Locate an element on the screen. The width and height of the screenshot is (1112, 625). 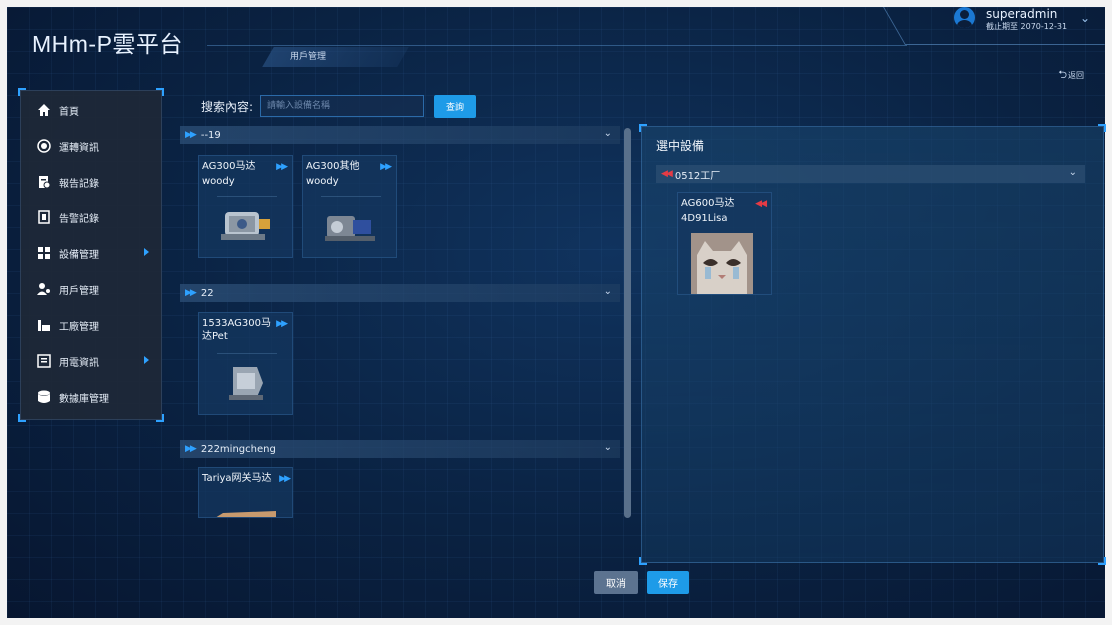
device-card: 1533AG300马达Pet ▶▶ is located at coordinates (245, 363).